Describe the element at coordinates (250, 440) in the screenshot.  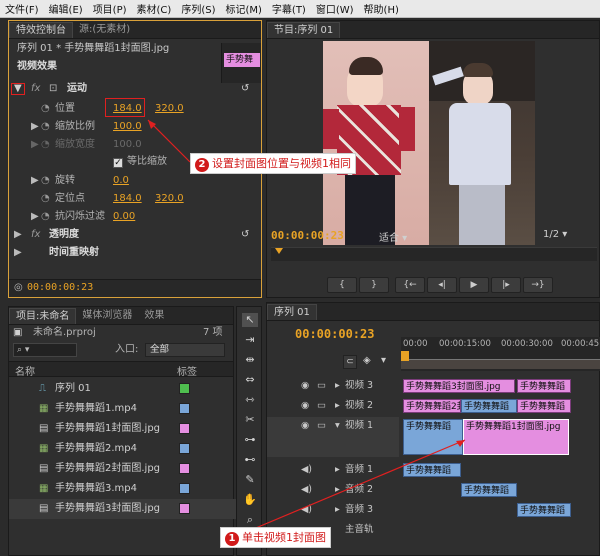
I see `slip-tool-icon: ⊶` at that location.